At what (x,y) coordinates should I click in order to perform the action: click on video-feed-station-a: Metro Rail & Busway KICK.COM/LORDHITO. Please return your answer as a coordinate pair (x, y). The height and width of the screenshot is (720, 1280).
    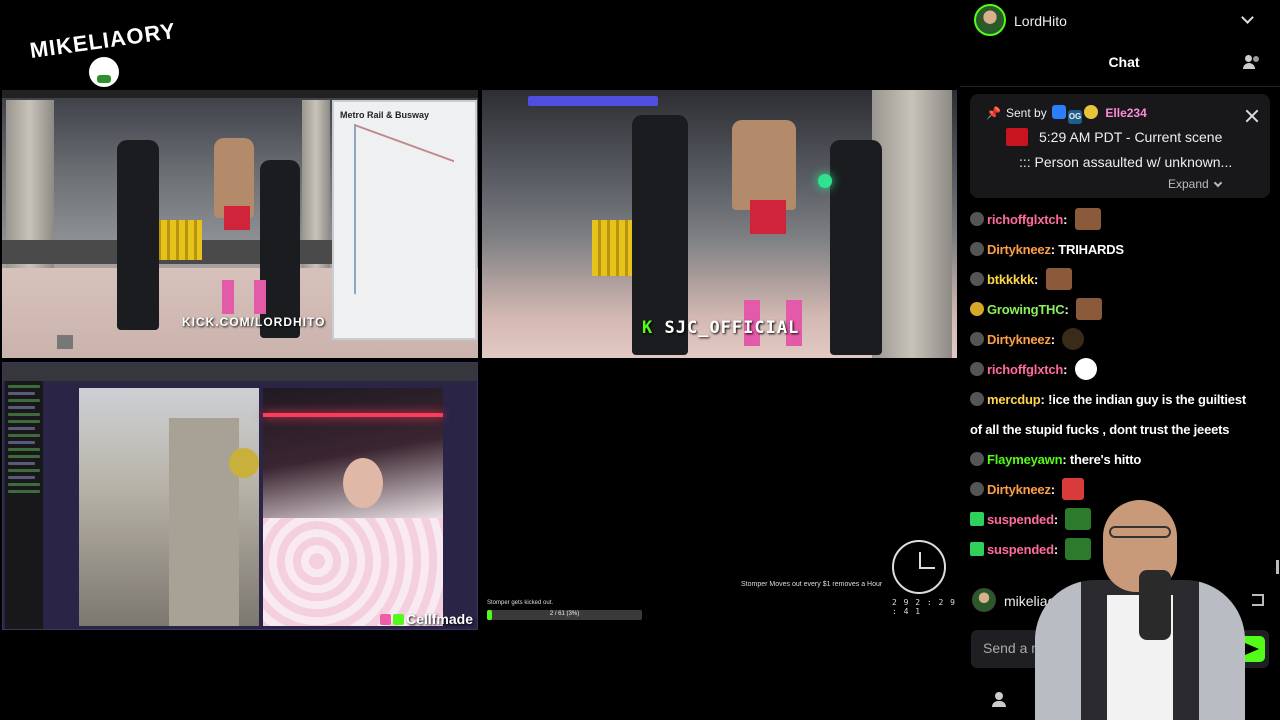
    Looking at the image, I should click on (240, 224).